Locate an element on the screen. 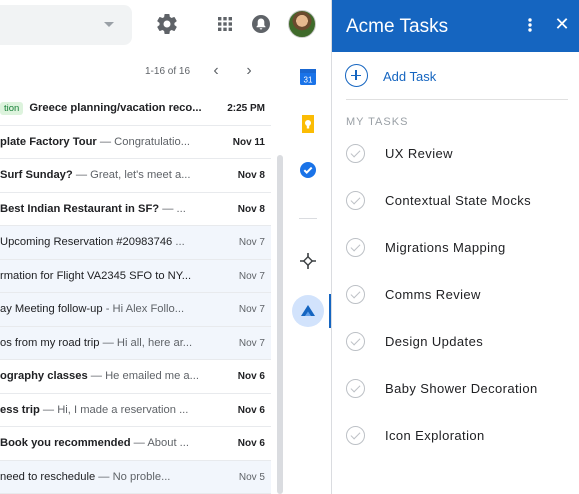  email-row: Best Indian Restaurant in SF? — ... Nov 8 is located at coordinates (135, 209).